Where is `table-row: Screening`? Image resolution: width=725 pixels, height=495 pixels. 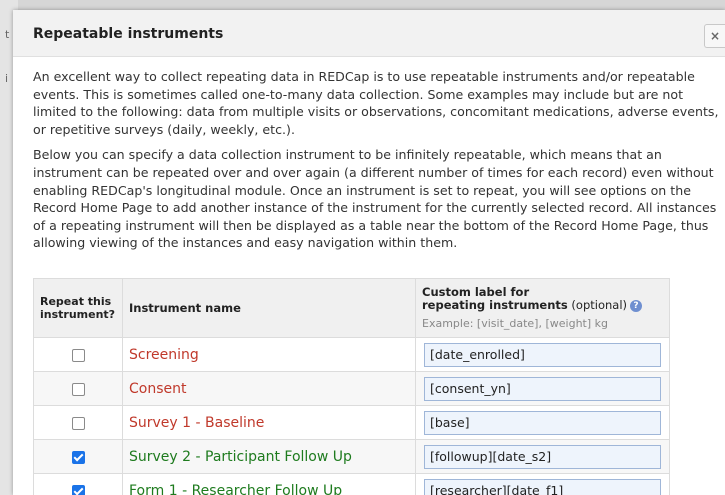
table-row: Screening is located at coordinates (351, 354).